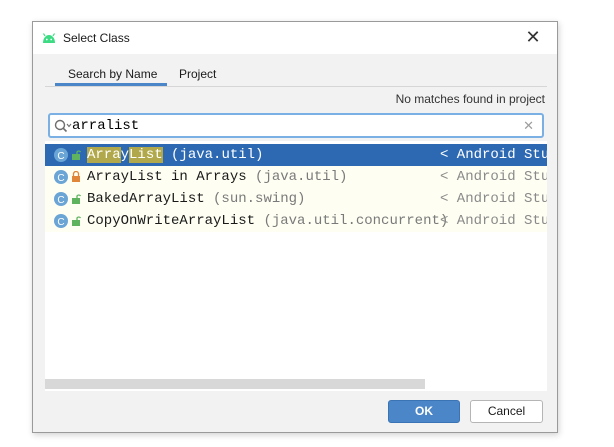 The image size is (614, 447). I want to click on package-name: (java.util.concurrent), so click(356, 221).